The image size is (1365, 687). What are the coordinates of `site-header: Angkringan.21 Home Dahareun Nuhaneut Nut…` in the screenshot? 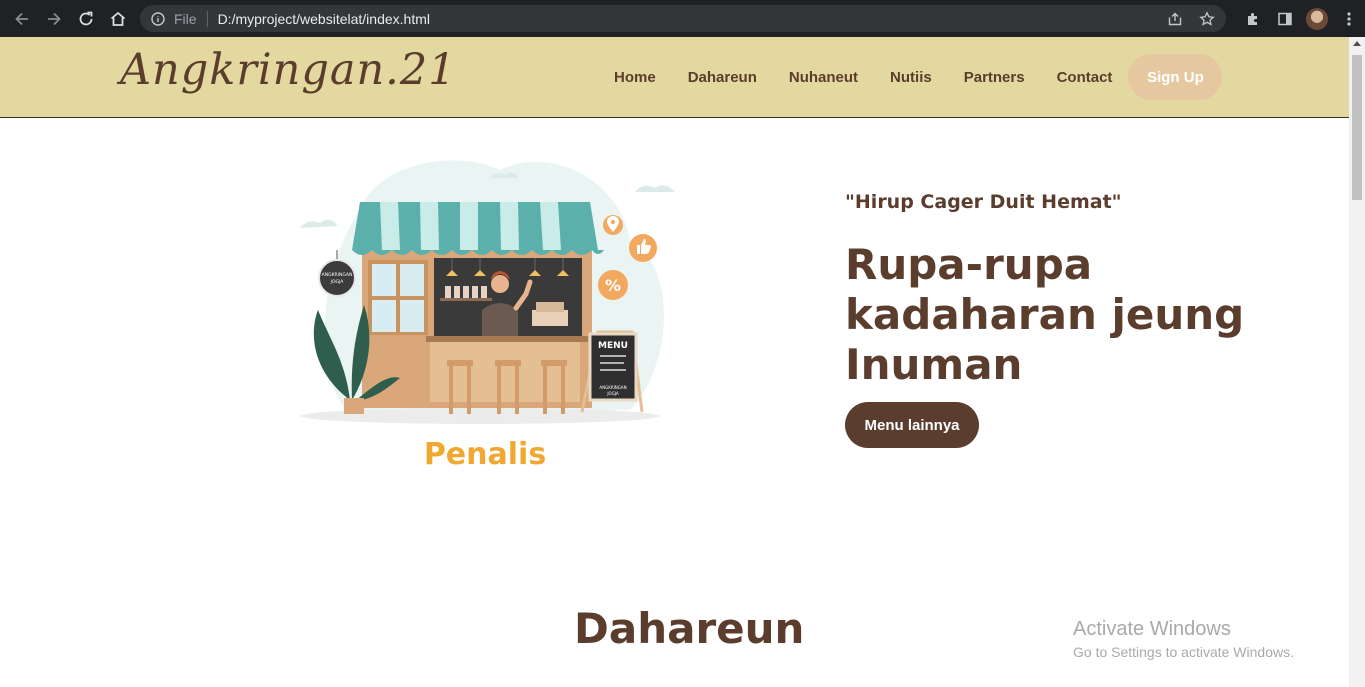 It's located at (674, 77).